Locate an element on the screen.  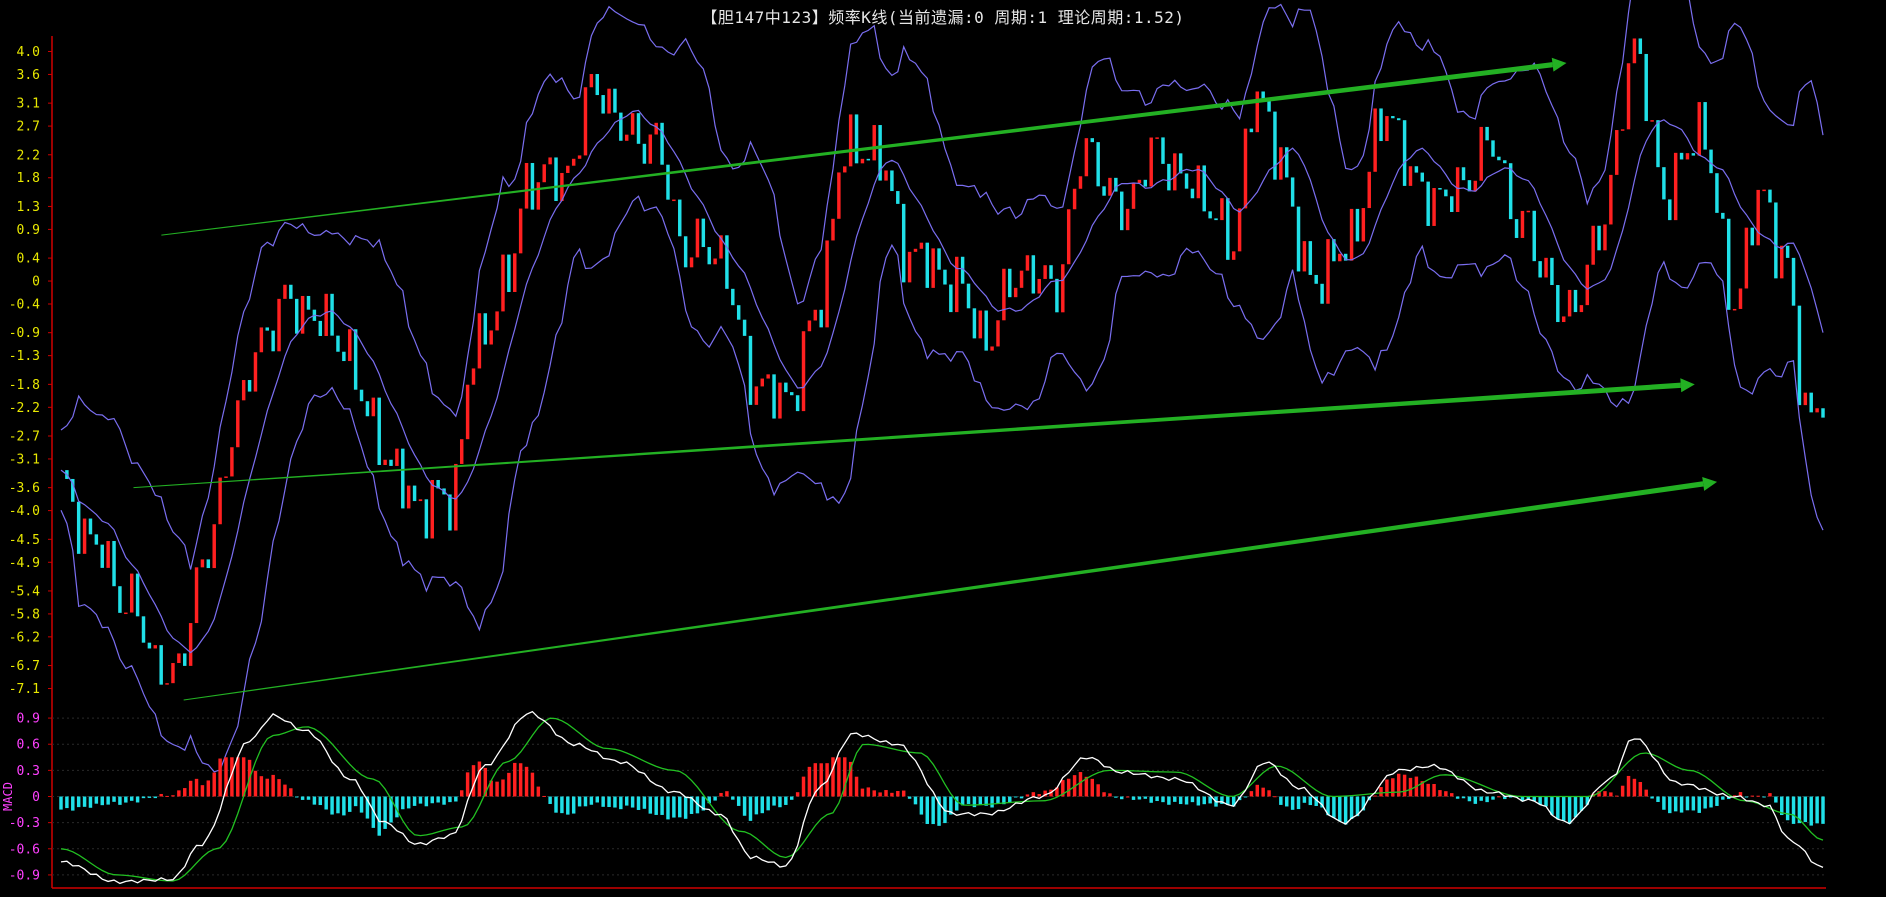
y-tick-label: 0 is located at coordinates (36, 282).